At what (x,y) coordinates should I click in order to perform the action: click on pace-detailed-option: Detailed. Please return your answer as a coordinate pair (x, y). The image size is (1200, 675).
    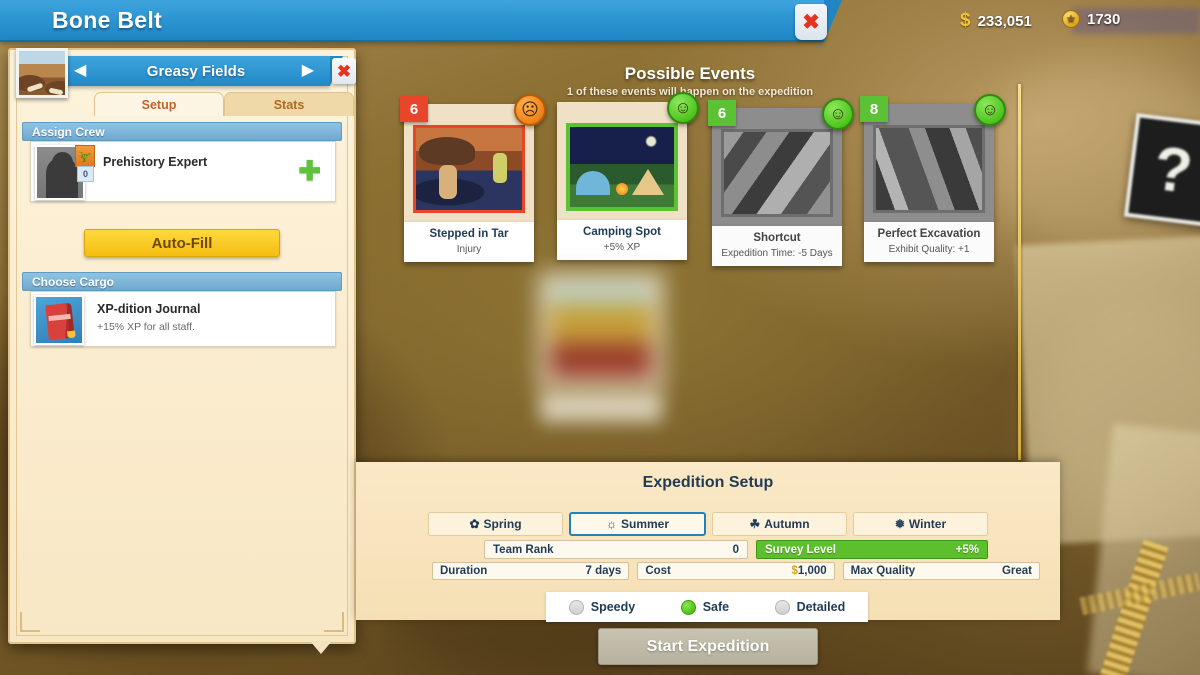
    Looking at the image, I should click on (810, 607).